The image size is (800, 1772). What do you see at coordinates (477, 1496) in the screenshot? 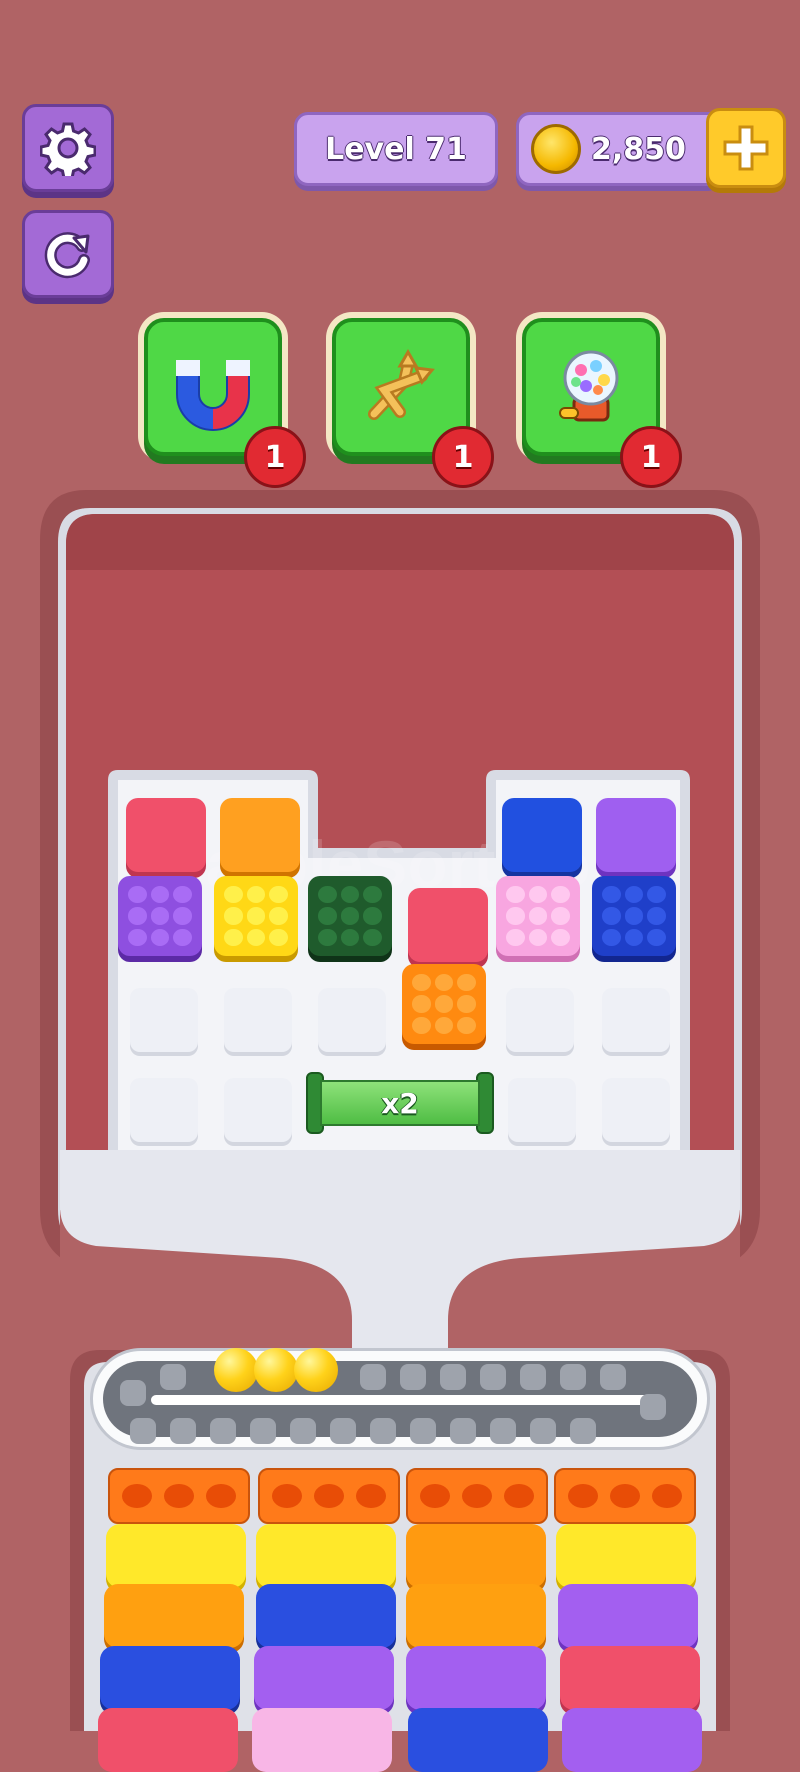
I see `column-3-lid` at bounding box center [477, 1496].